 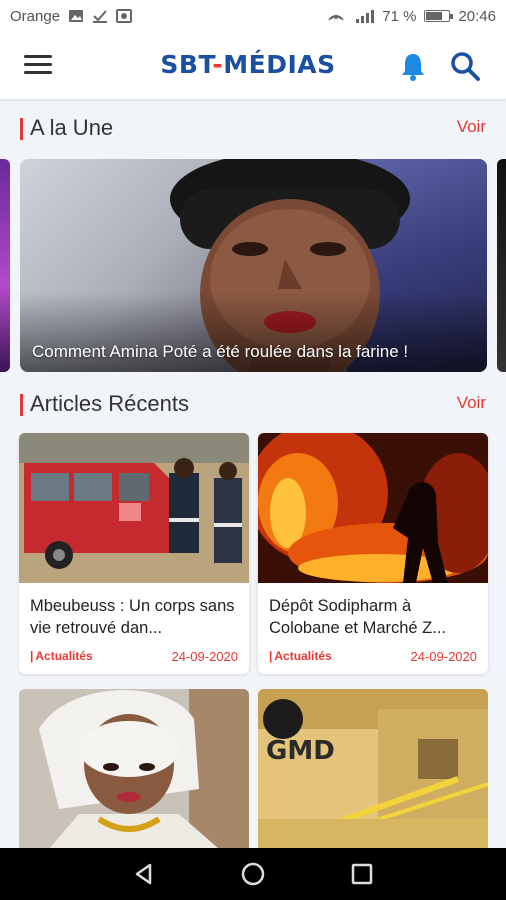 I want to click on a-la-une-title: A la Une, so click(x=72, y=127).